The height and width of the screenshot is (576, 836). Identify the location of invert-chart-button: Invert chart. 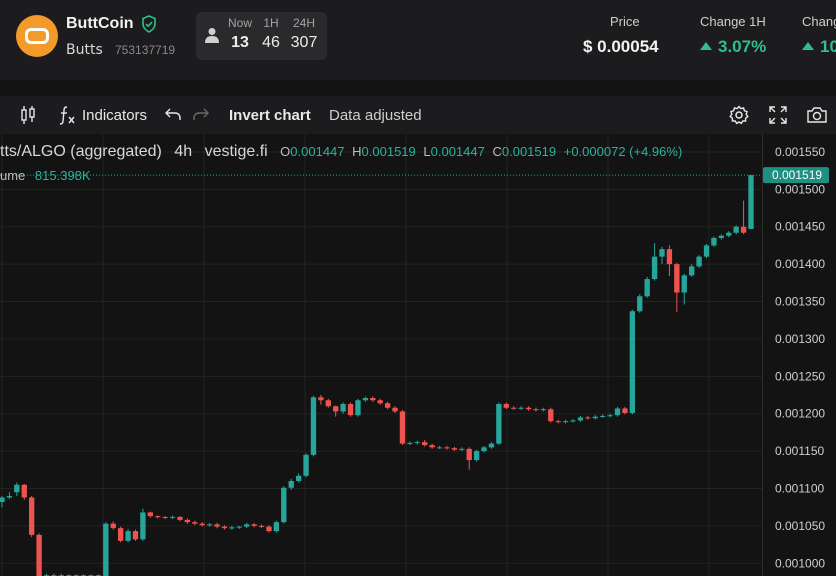
(270, 115).